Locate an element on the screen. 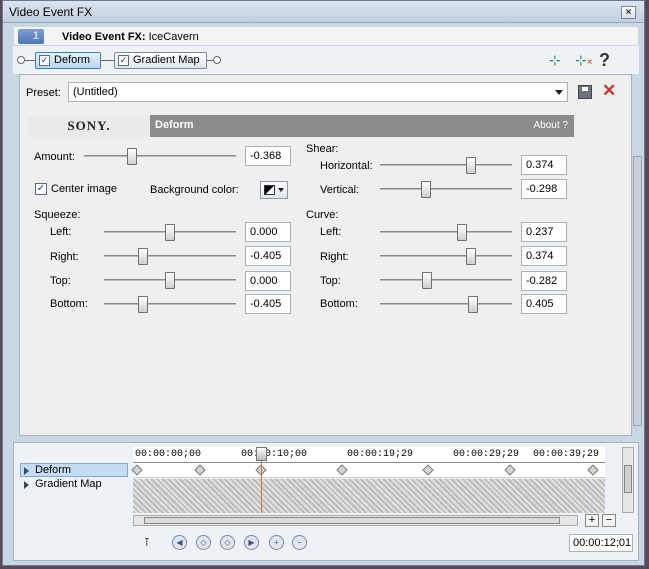 The image size is (649, 569). about-link: About ? is located at coordinates (551, 125).